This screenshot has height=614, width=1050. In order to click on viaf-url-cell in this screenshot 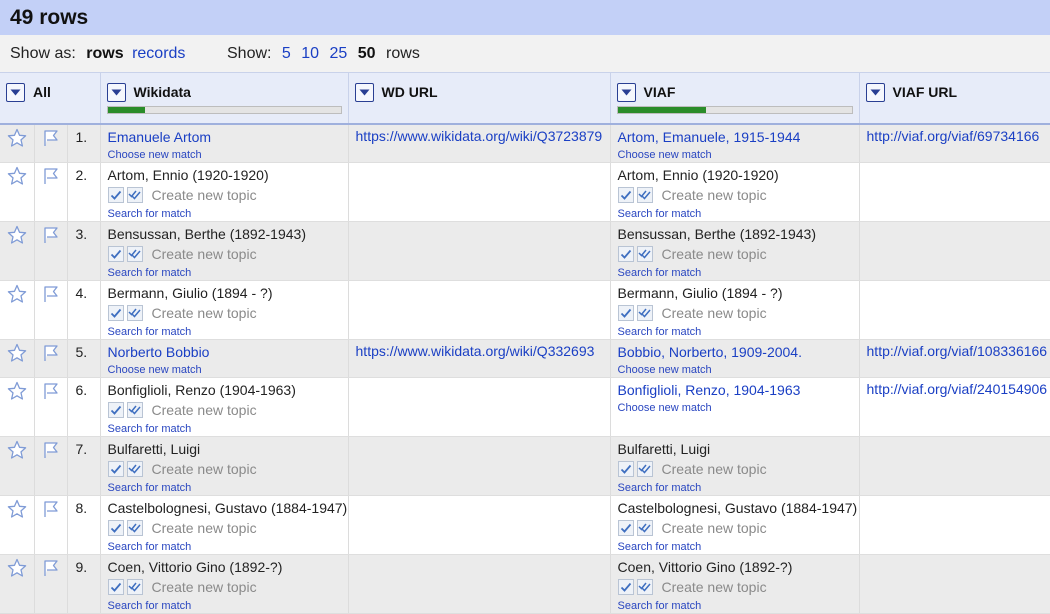, I will do `click(954, 192)`.